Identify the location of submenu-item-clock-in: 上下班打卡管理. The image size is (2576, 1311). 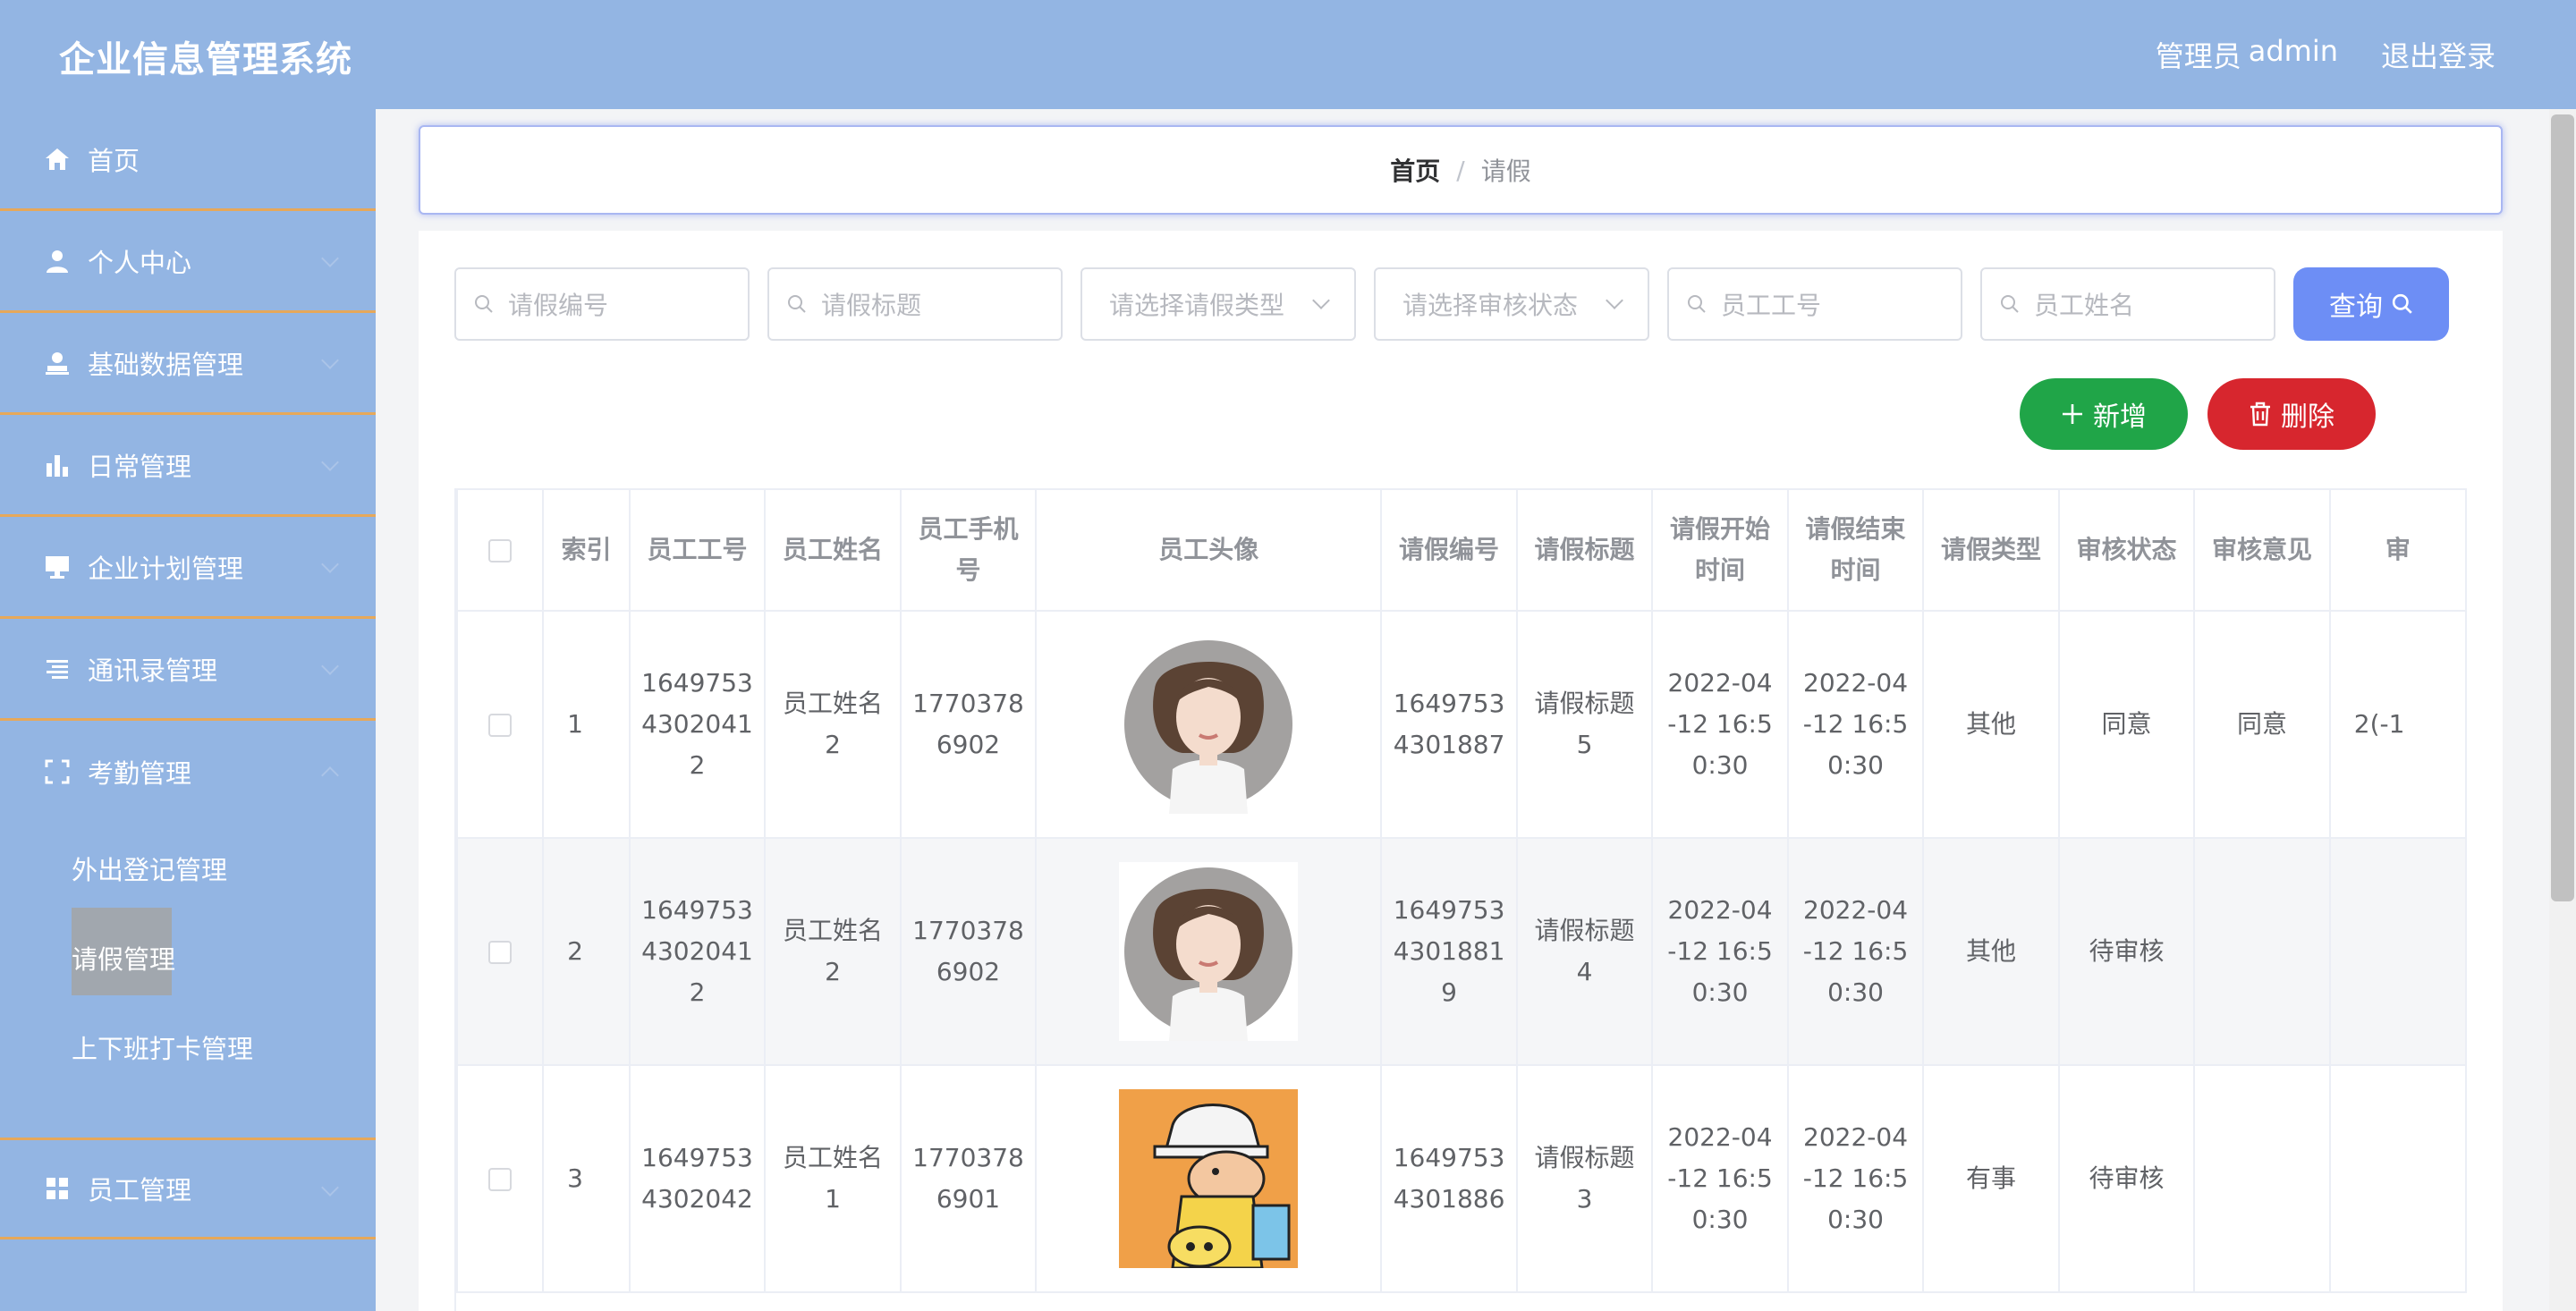
(162, 1047).